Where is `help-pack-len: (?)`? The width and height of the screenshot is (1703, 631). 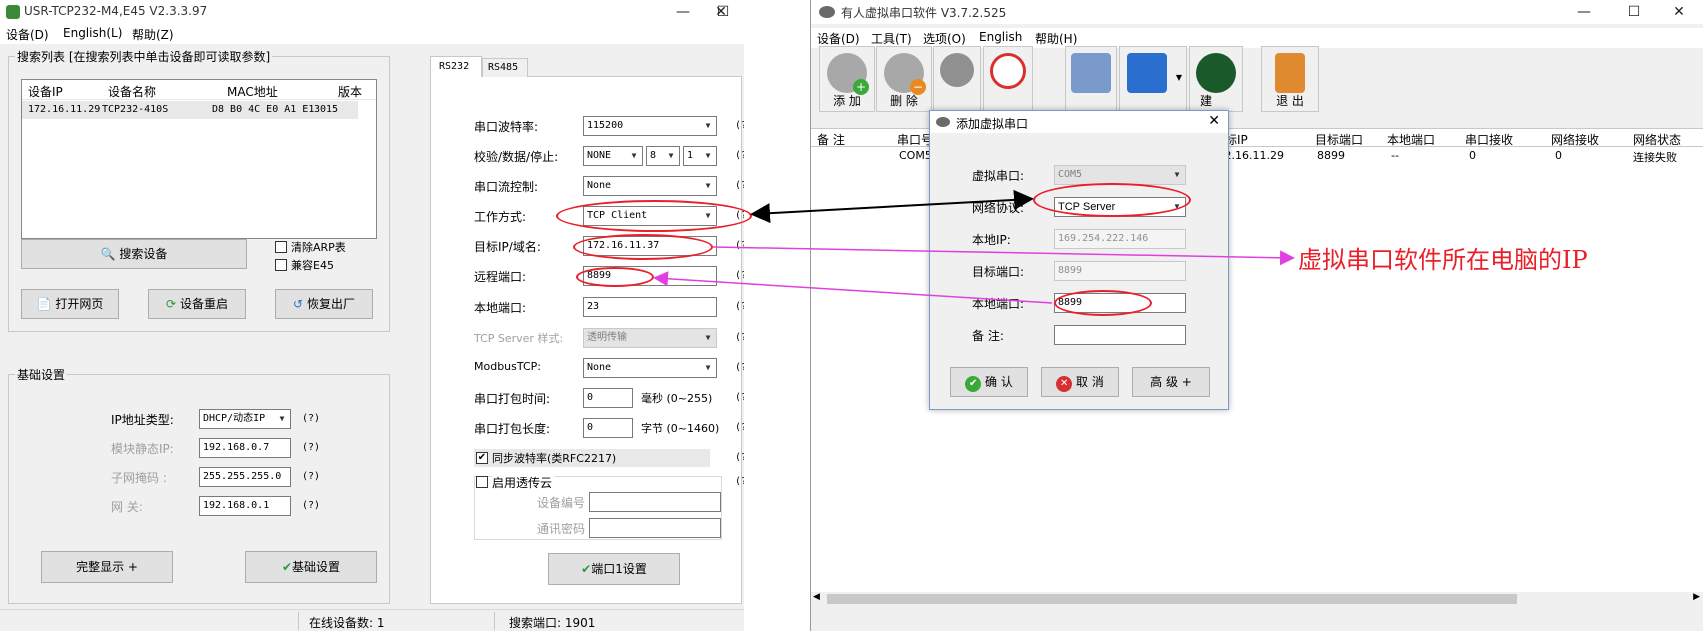
help-pack-len: (?) is located at coordinates (739, 427).